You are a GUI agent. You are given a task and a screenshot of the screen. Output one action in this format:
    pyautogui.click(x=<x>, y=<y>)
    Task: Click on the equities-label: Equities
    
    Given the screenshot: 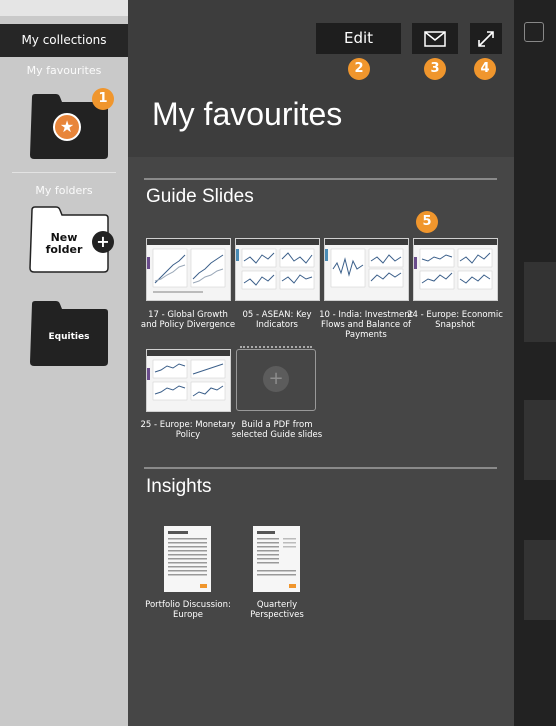 What is the action you would take?
    pyautogui.click(x=69, y=337)
    